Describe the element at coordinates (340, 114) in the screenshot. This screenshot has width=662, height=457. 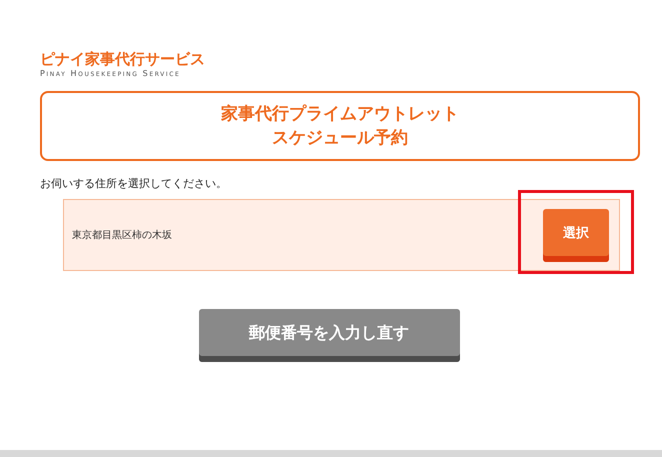
I see `page-title: 家事代行プライムアウトレット` at that location.